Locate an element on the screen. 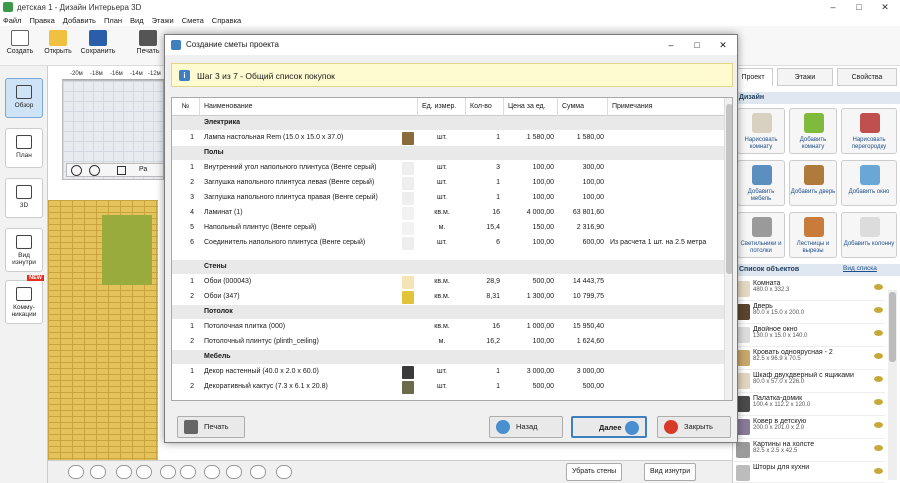 The height and width of the screenshot is (483, 900). add-door-button: Добавить дверь is located at coordinates (813, 183).